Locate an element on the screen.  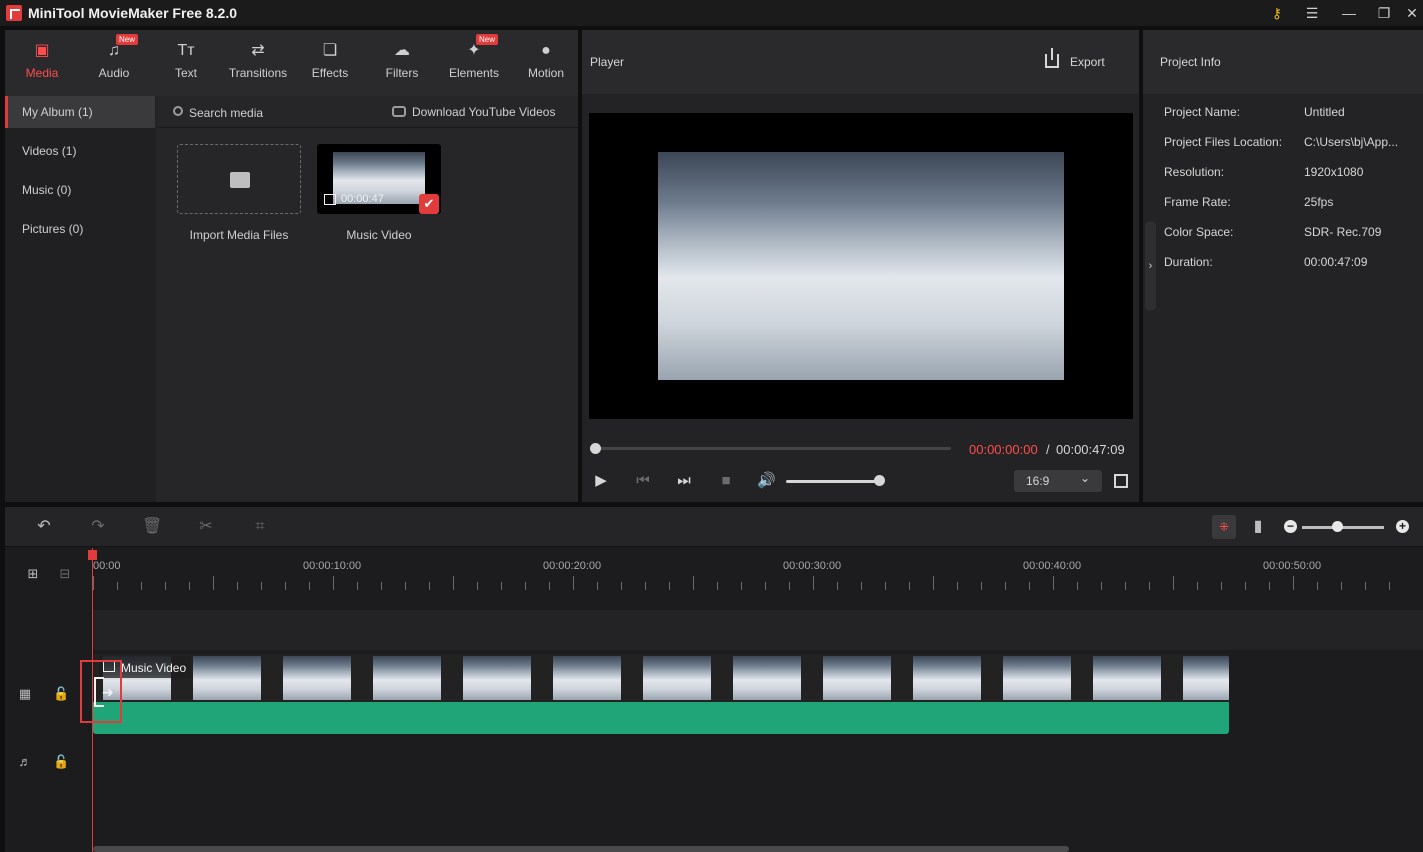
aspect-ratio-select: 16:9 ⌄ is located at coordinates (1058, 481).